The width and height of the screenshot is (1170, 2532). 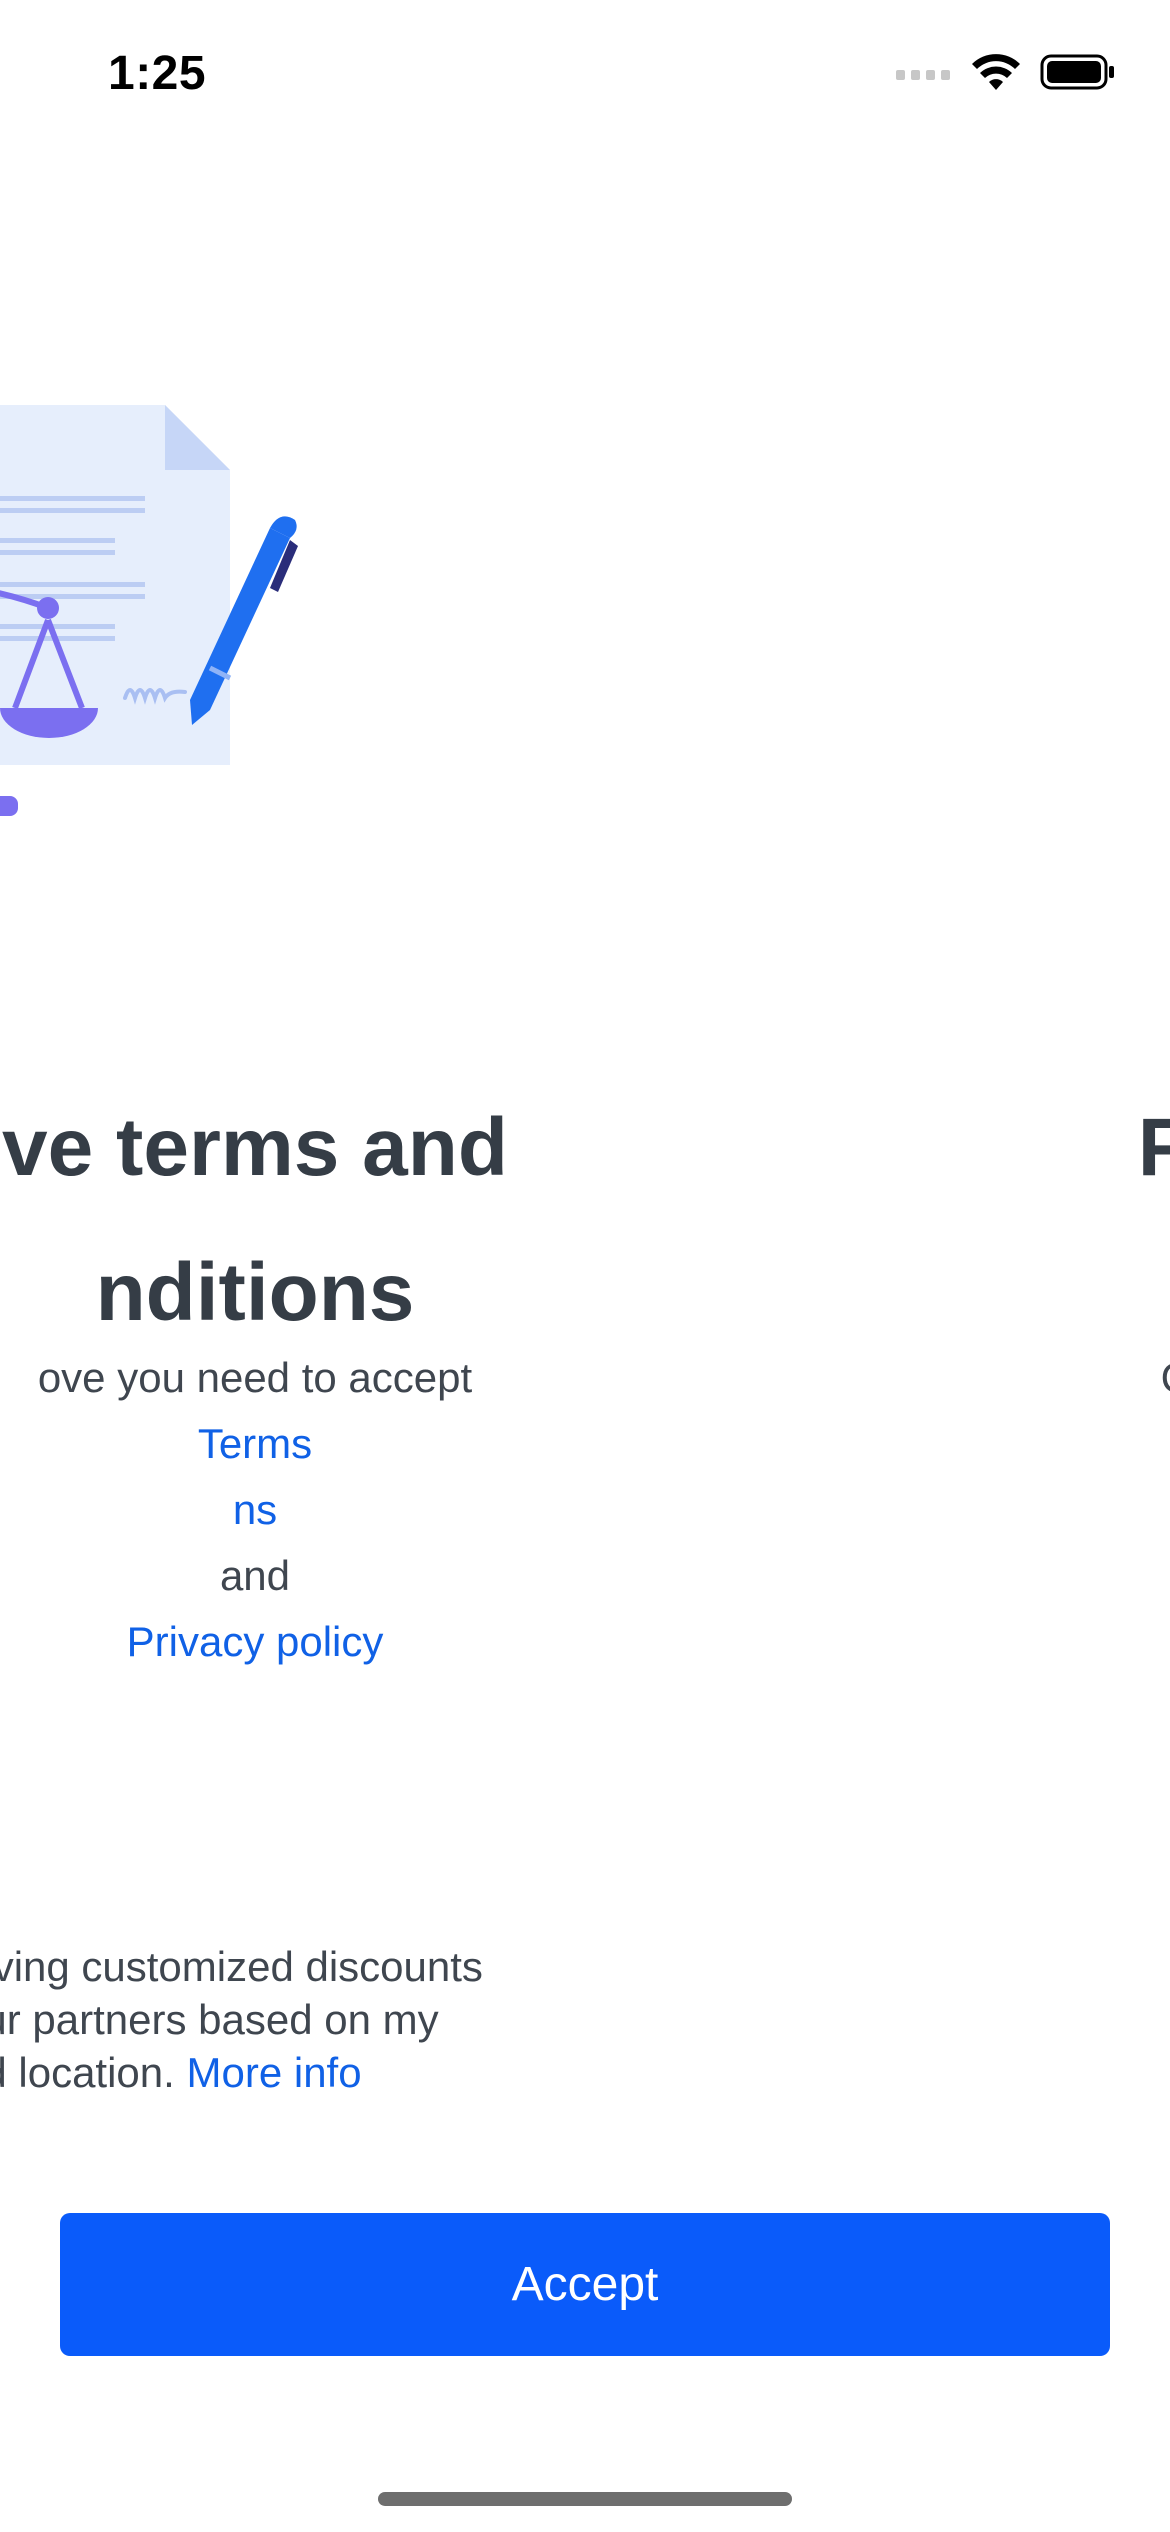 What do you see at coordinates (149, 610) in the screenshot?
I see `terms-document-illustration` at bounding box center [149, 610].